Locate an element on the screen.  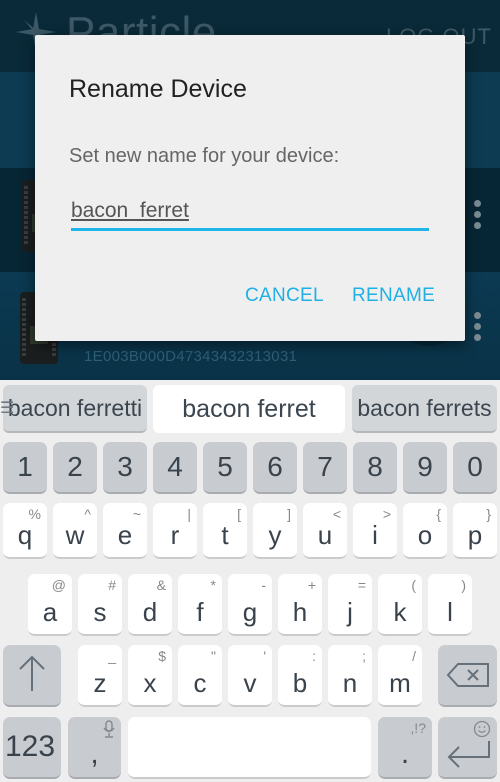
key-alt-label: ,!? is located at coordinates (418, 728).